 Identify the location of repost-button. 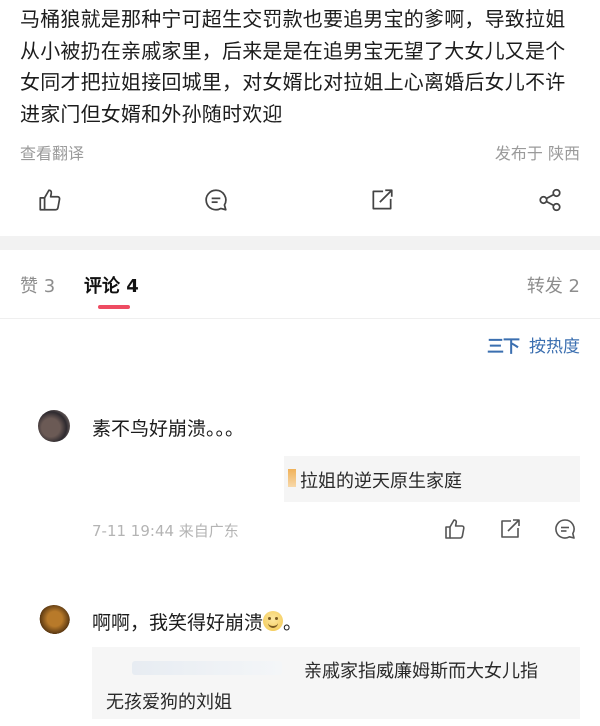
(382, 200).